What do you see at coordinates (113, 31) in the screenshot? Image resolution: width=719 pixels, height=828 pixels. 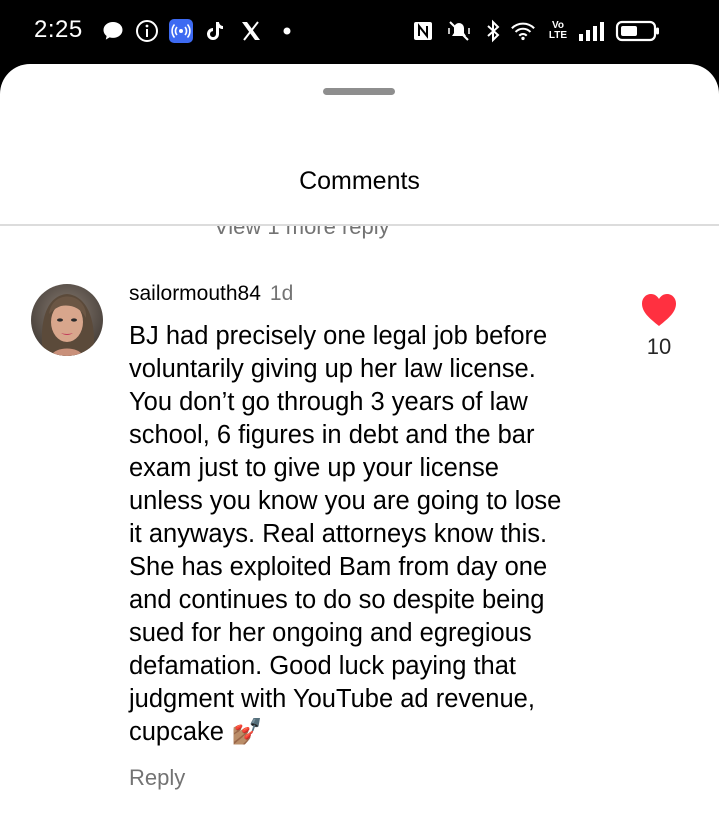 I see `chat-bubble-icon` at bounding box center [113, 31].